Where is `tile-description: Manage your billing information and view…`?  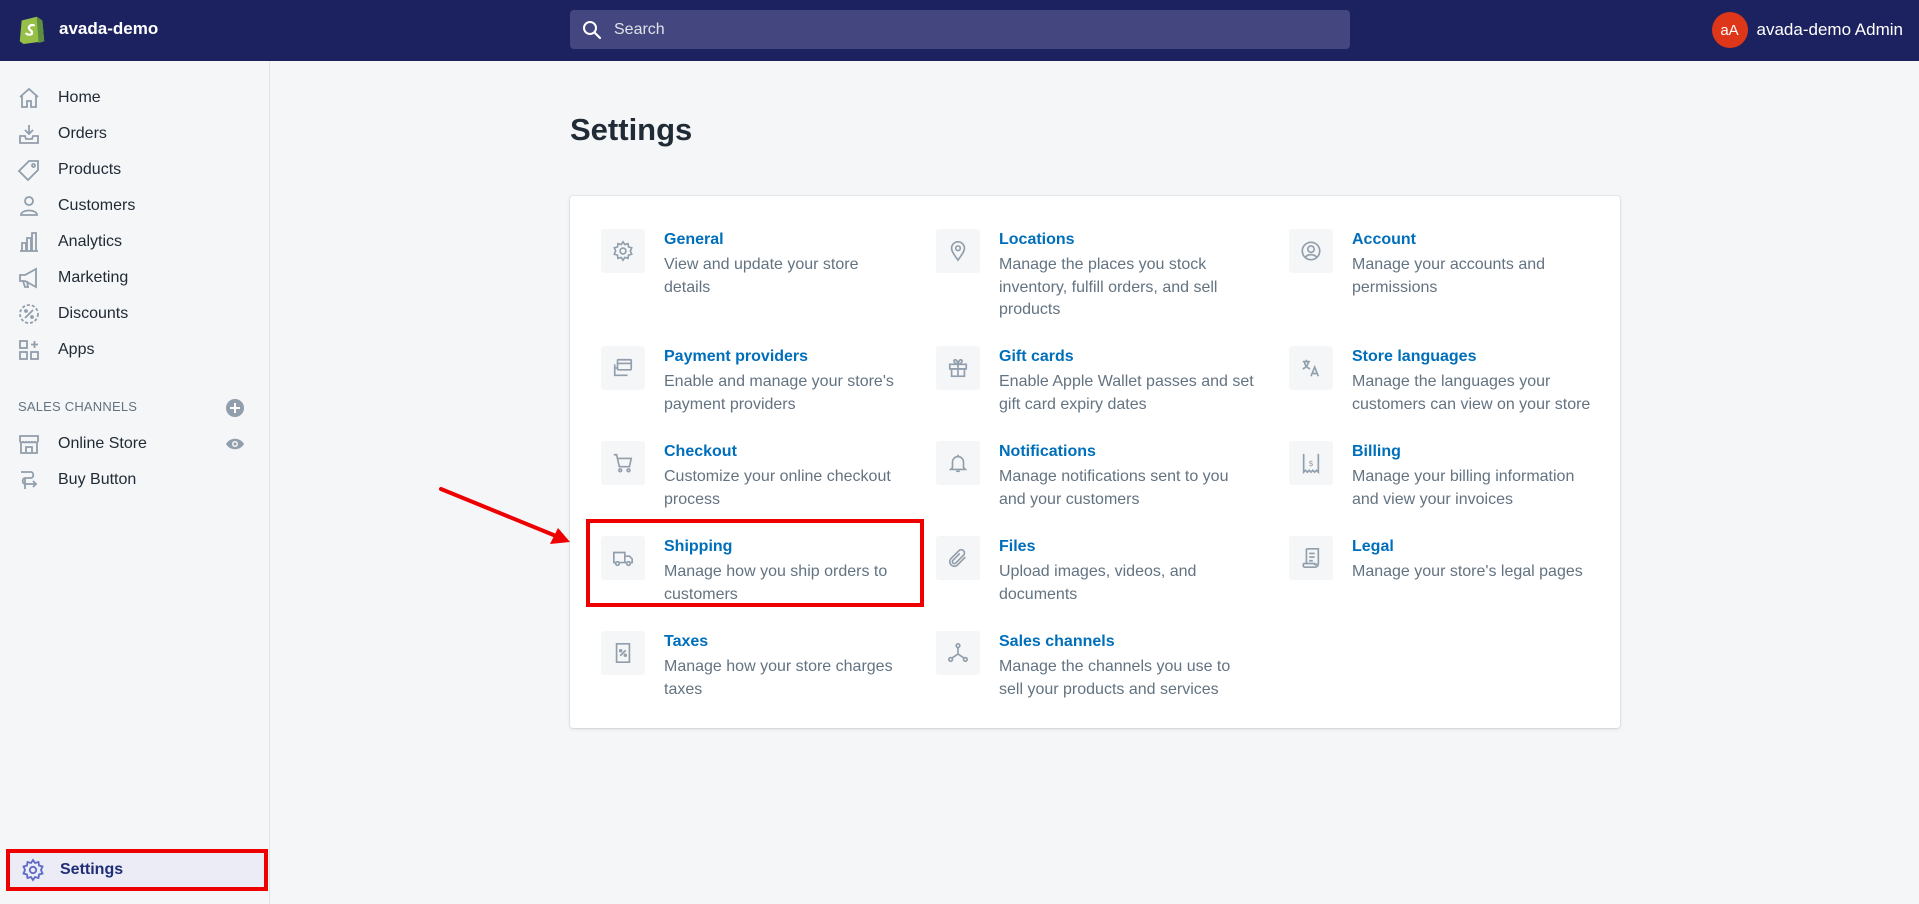 tile-description: Manage your billing information and view… is located at coordinates (1463, 488).